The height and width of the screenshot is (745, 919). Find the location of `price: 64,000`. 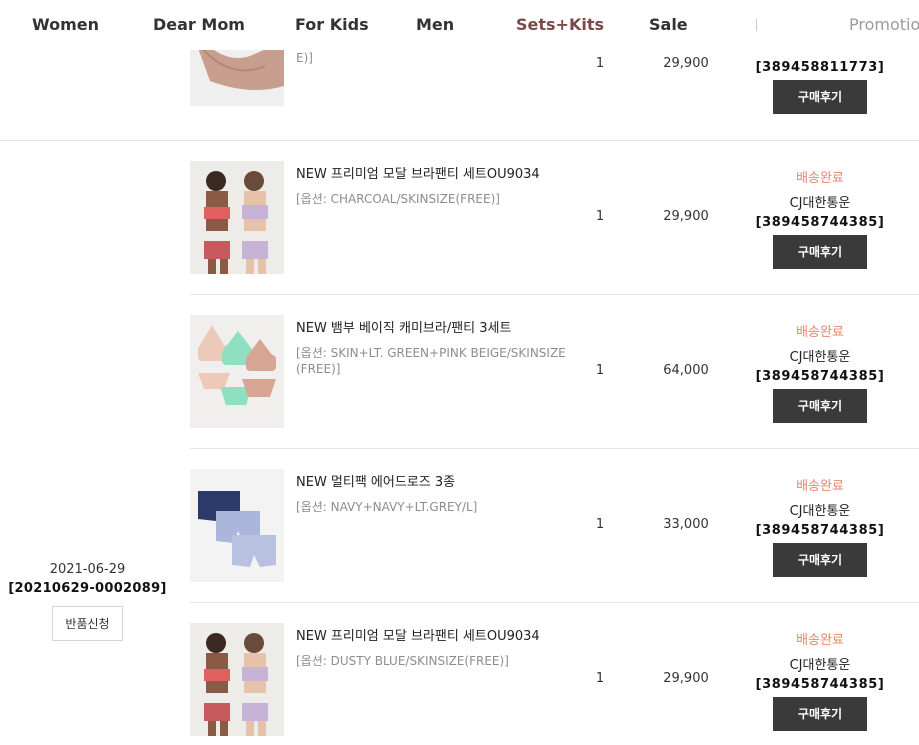

price: 64,000 is located at coordinates (686, 370).